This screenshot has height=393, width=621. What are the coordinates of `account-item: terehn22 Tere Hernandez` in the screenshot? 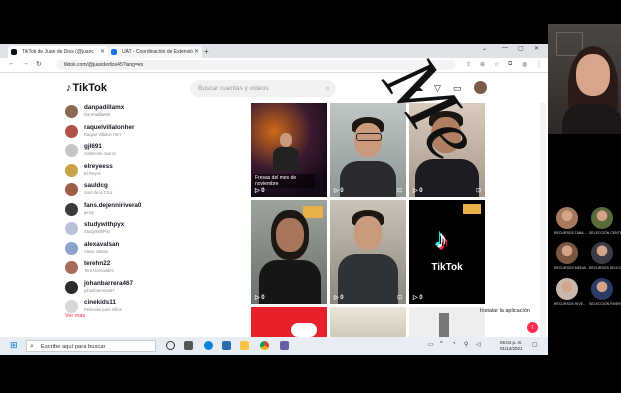 It's located at (152, 269).